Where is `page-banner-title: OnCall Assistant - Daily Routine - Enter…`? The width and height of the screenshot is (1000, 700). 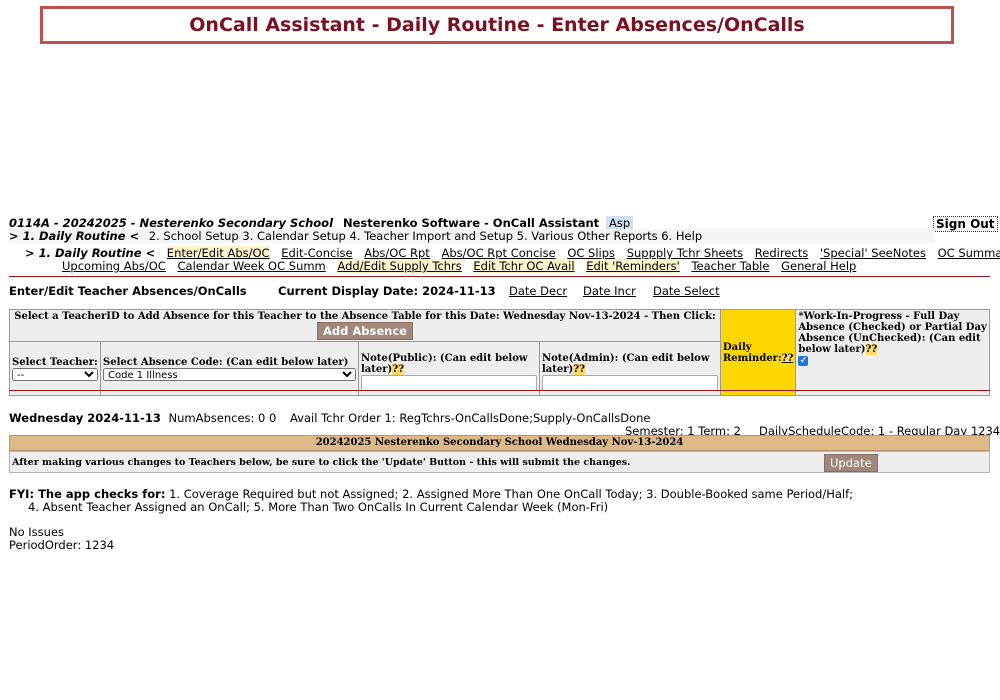 page-banner-title: OnCall Assistant - Daily Routine - Enter… is located at coordinates (497, 25).